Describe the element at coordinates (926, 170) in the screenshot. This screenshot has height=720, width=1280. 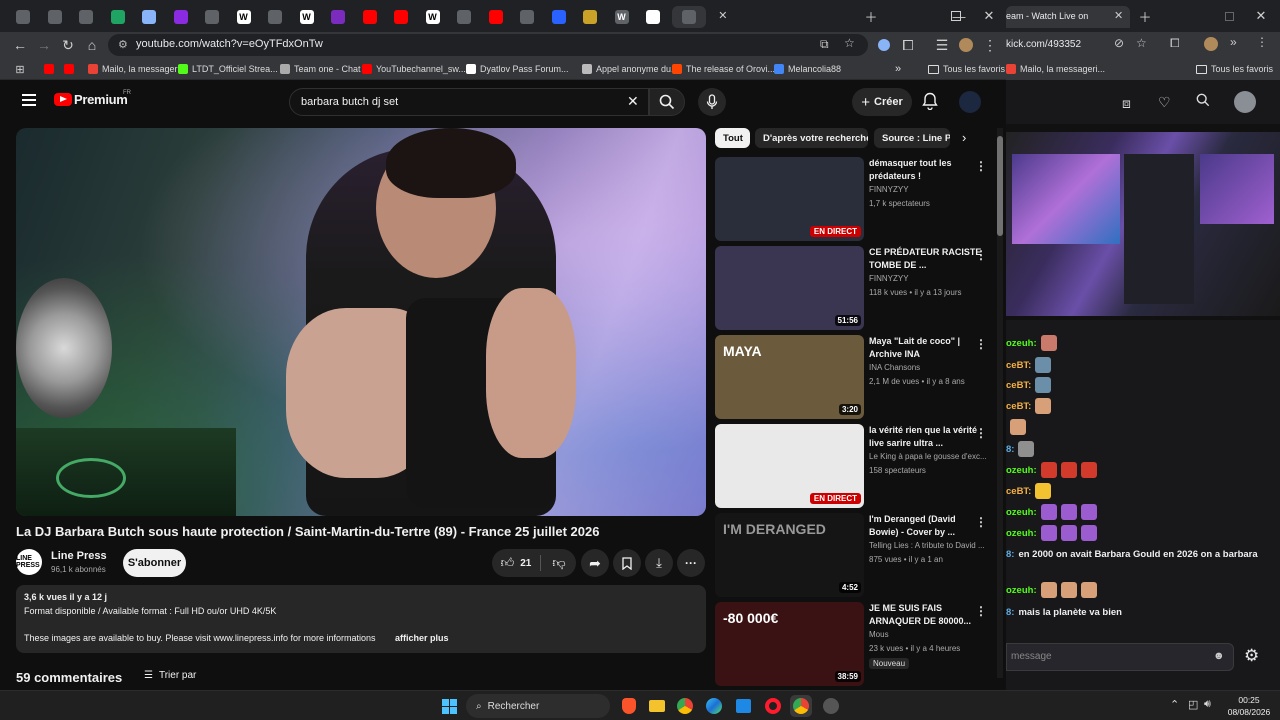
I see `recommended-title: démasquer tout les prédateurs !` at that location.